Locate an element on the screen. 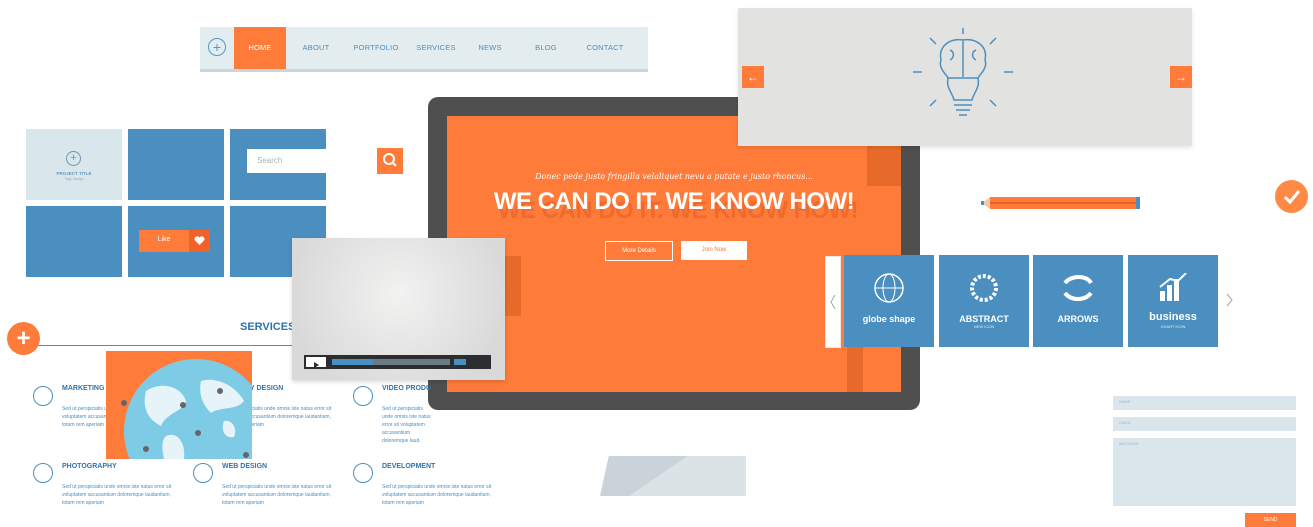  message-field: MESSAGE is located at coordinates (1204, 472).